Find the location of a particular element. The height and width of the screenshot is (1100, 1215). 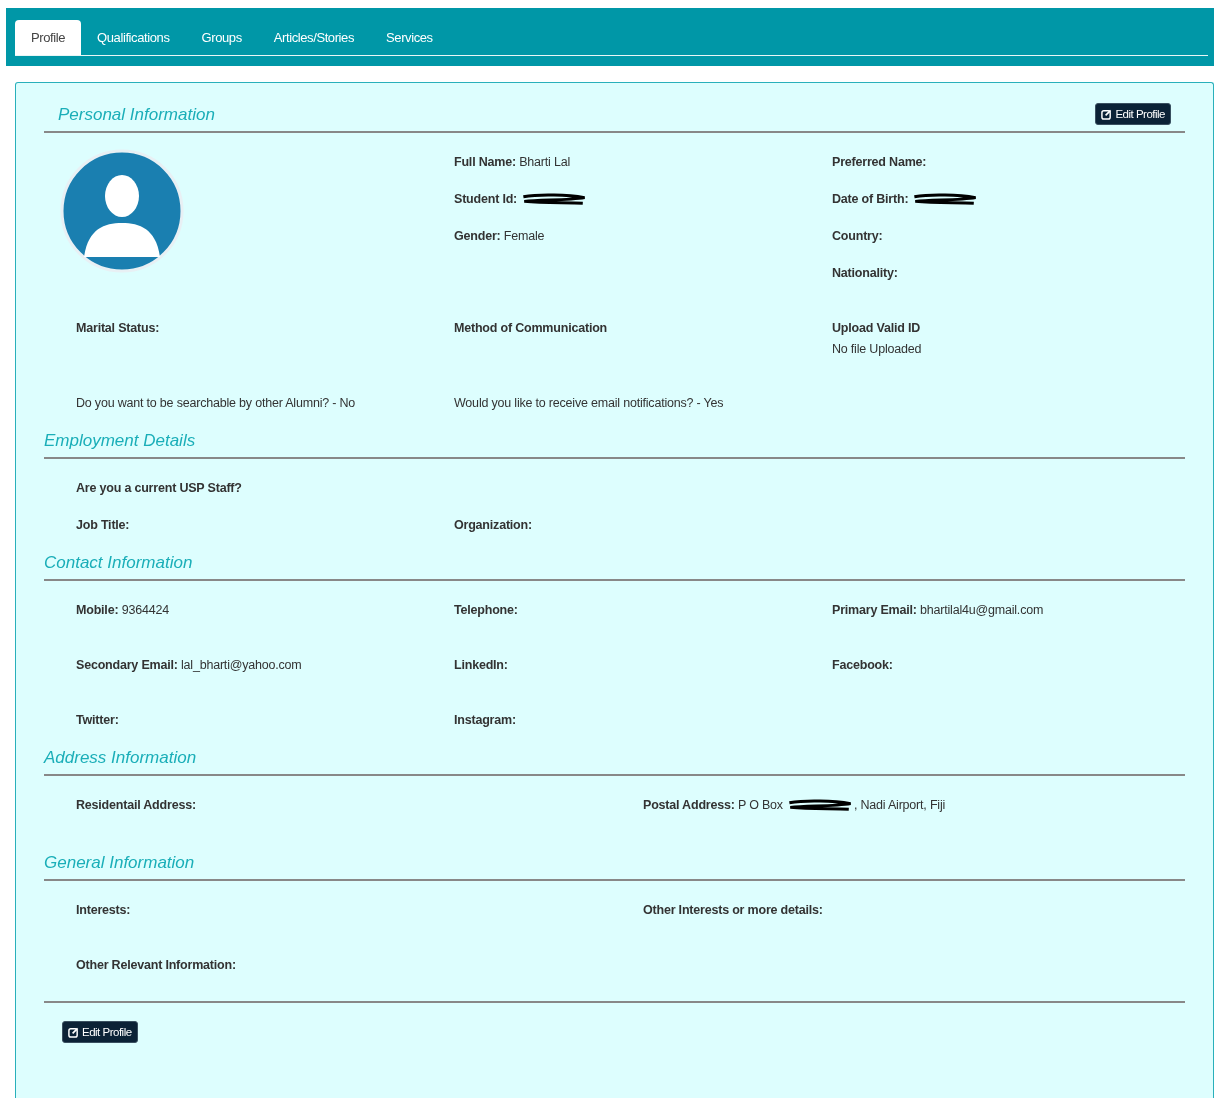

profile-field: Facebook: is located at coordinates (1008, 665).